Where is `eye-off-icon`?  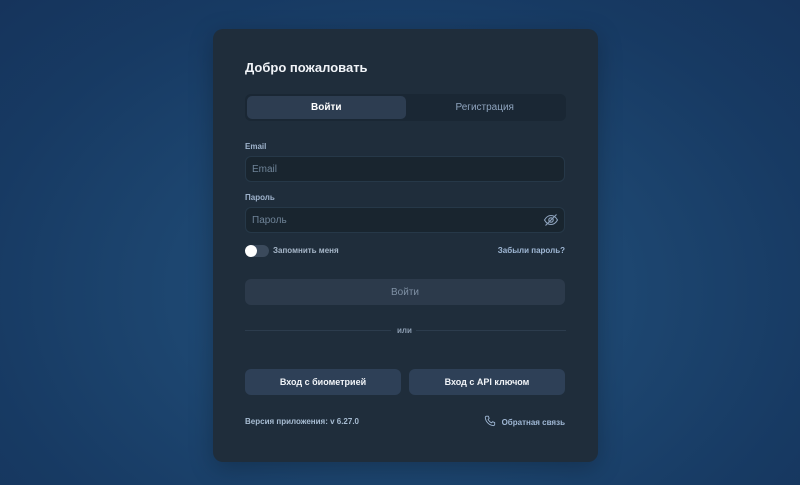 eye-off-icon is located at coordinates (551, 220).